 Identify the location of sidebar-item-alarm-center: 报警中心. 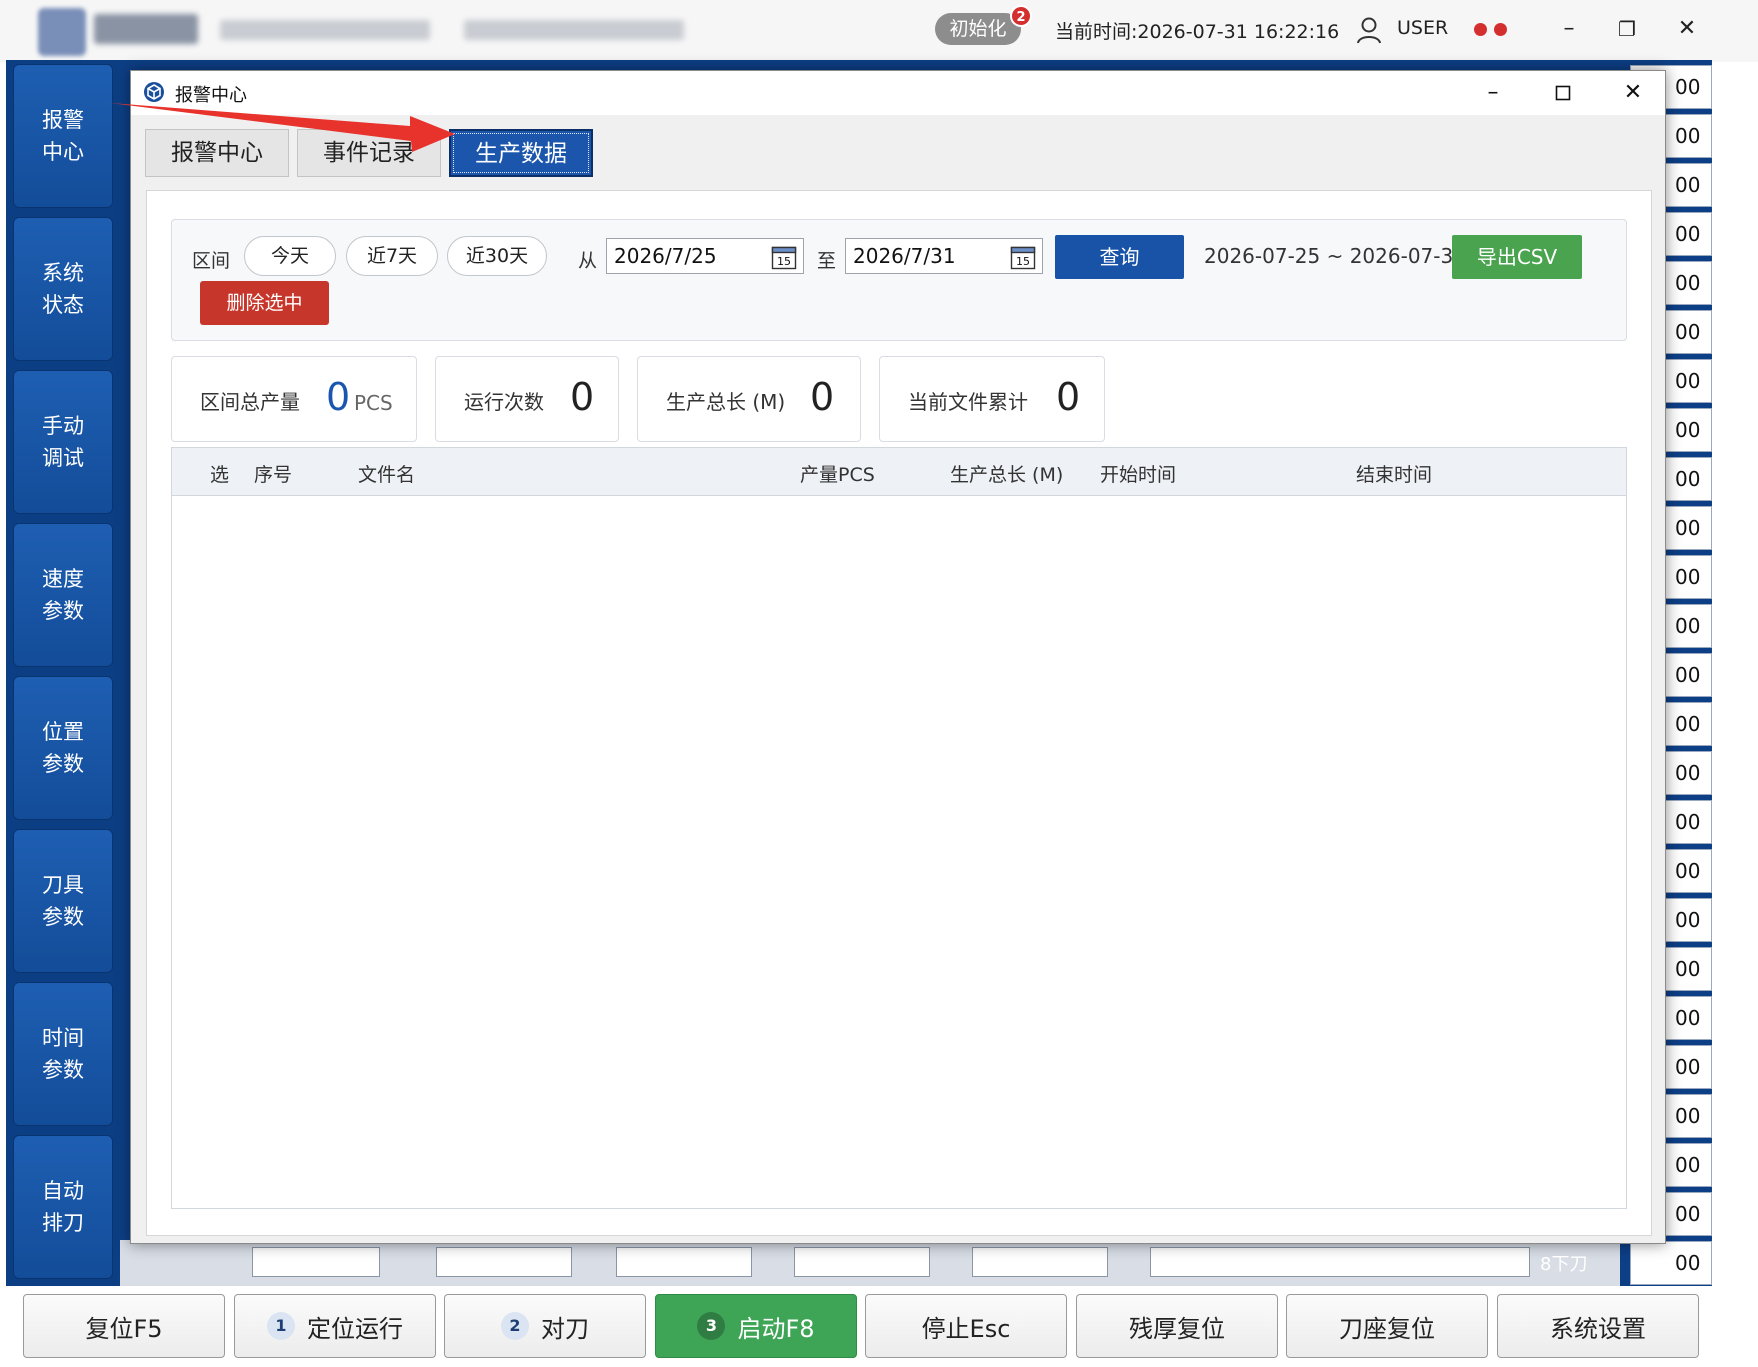
(63, 136).